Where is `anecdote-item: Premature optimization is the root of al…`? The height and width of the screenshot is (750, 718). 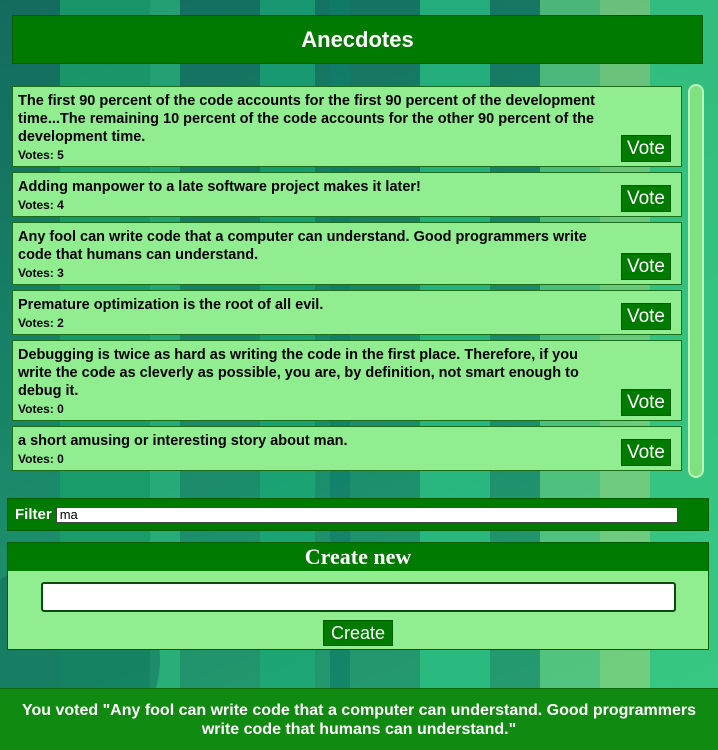
anecdote-item: Premature optimization is the root of al… is located at coordinates (347, 312).